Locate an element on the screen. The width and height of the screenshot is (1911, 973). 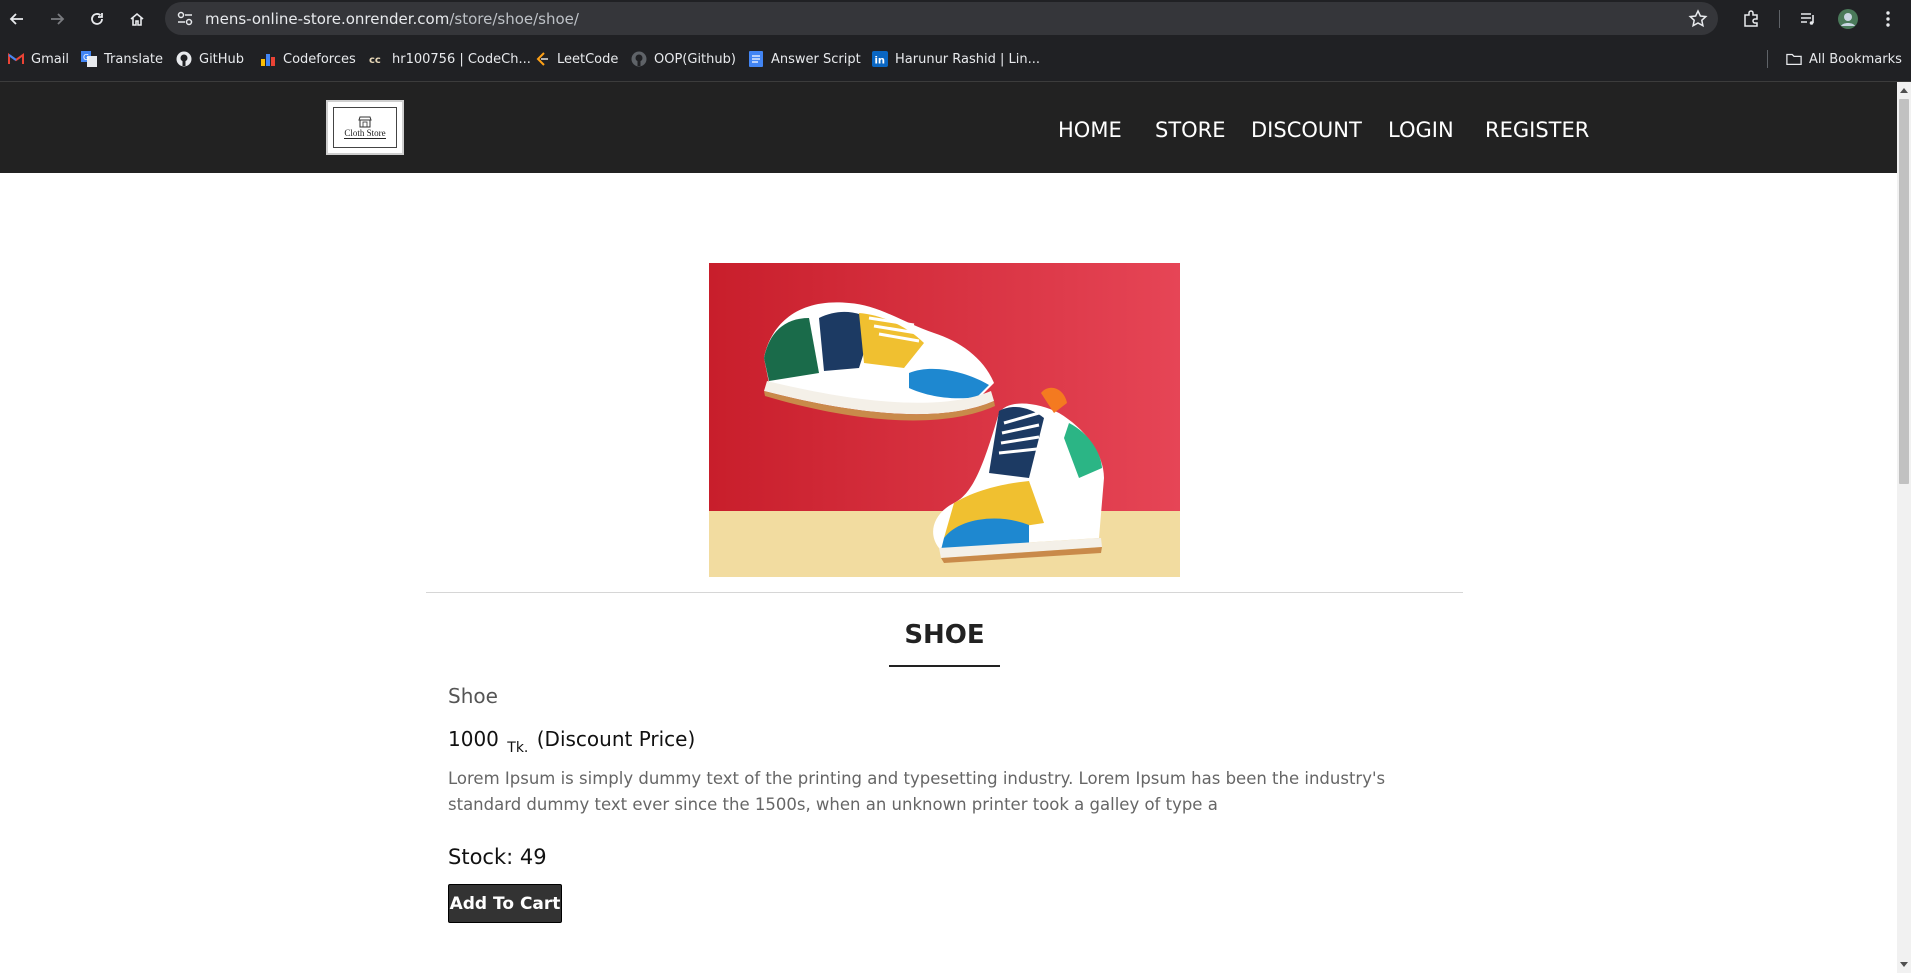
nav-home: HOME is located at coordinates (1090, 130).